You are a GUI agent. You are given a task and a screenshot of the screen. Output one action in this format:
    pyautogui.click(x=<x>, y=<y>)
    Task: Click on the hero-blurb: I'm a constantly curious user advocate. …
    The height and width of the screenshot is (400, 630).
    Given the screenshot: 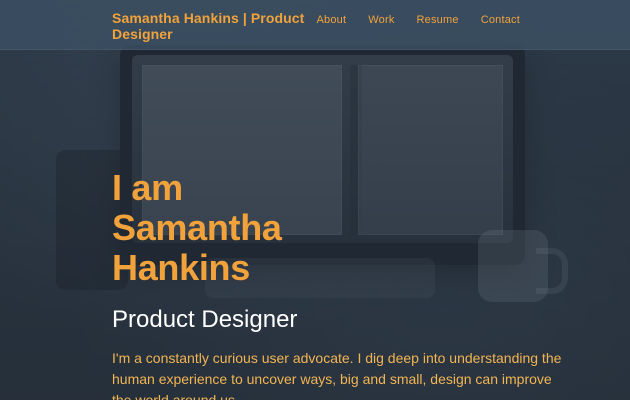 What is the action you would take?
    pyautogui.click(x=337, y=375)
    